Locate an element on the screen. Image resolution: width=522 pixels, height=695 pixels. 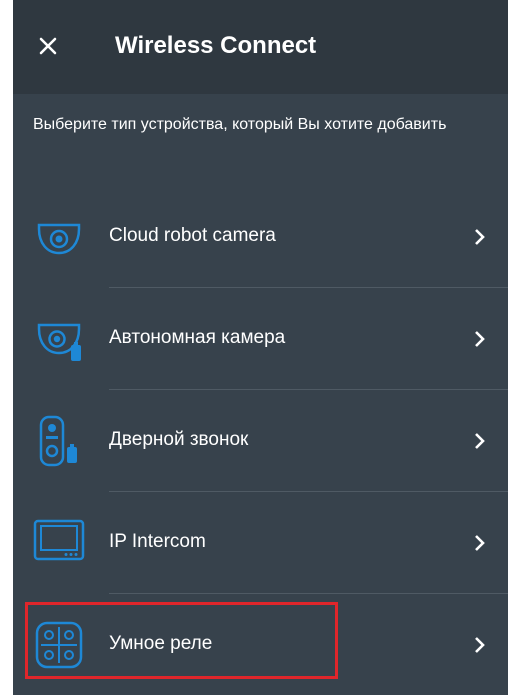
device-item-ip-intercom: IP Intercom is located at coordinates (260, 543).